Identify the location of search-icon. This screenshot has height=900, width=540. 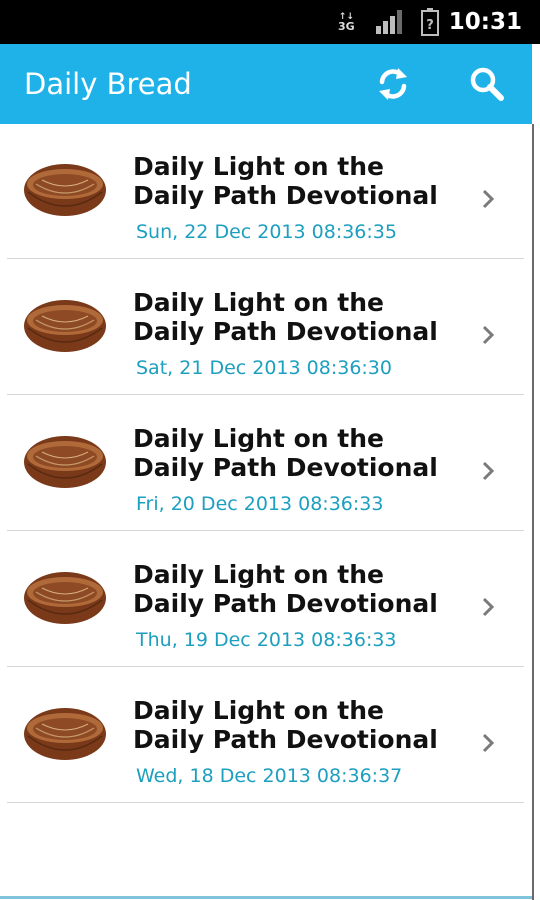
(487, 84).